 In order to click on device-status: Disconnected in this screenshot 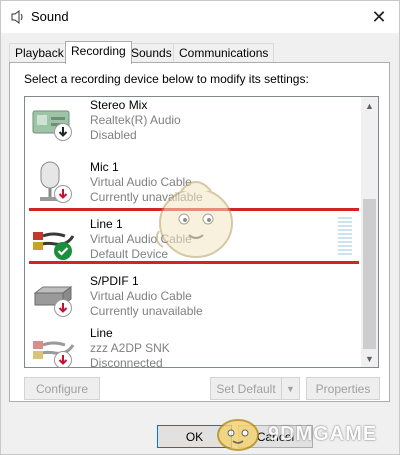, I will do `click(126, 362)`.